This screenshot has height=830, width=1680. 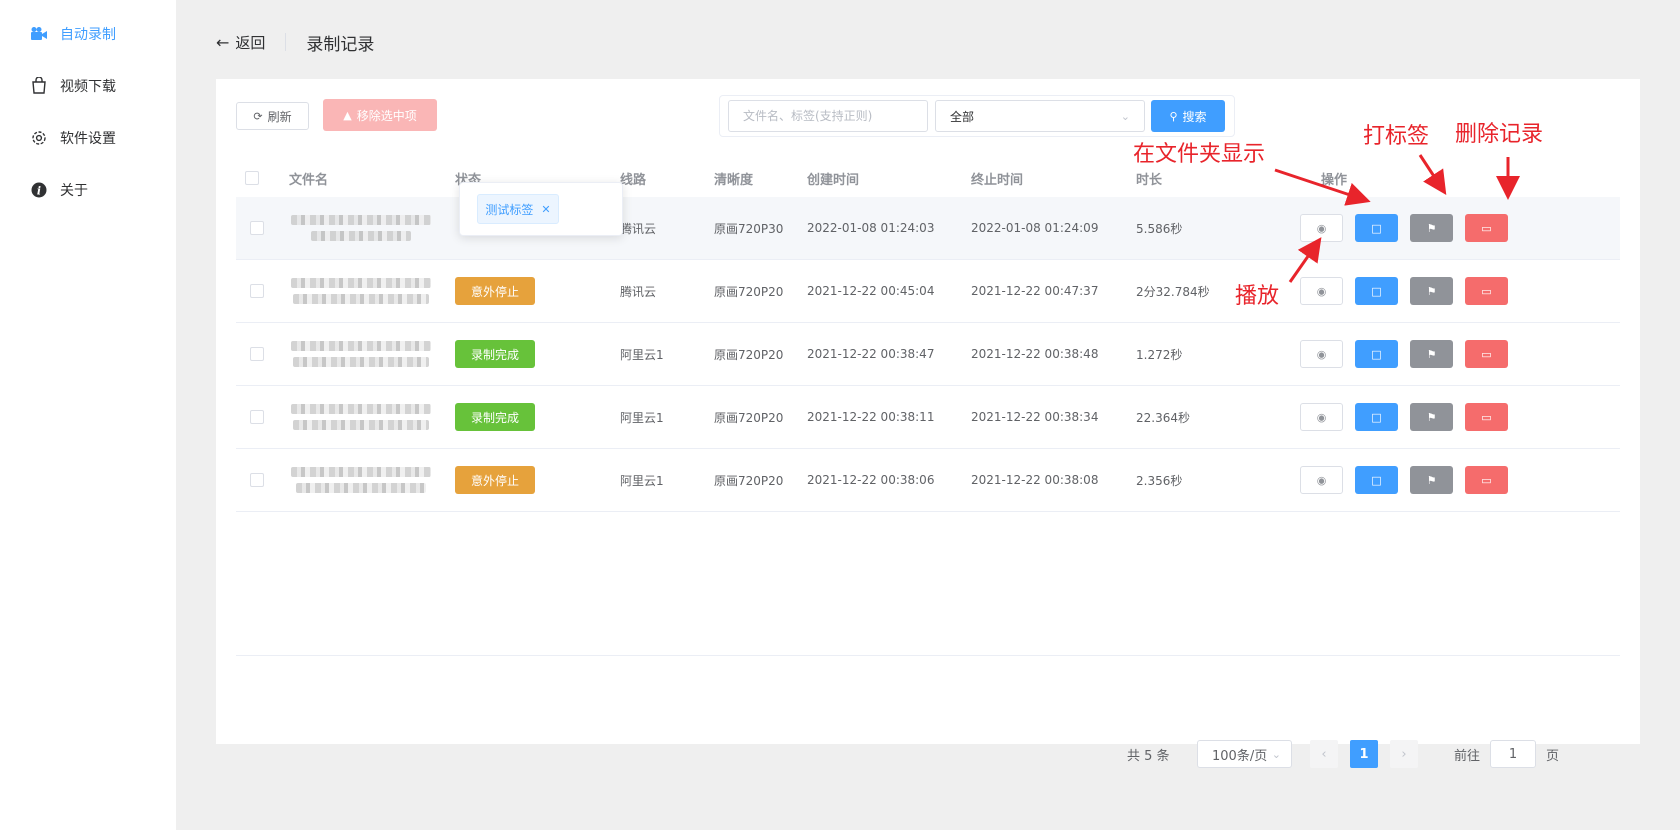 I want to click on trash-icon: ▲, so click(x=347, y=115).